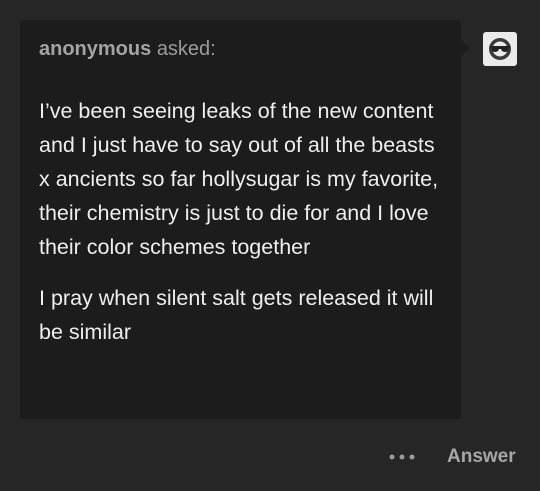  I want to click on more-options-button, so click(402, 457).